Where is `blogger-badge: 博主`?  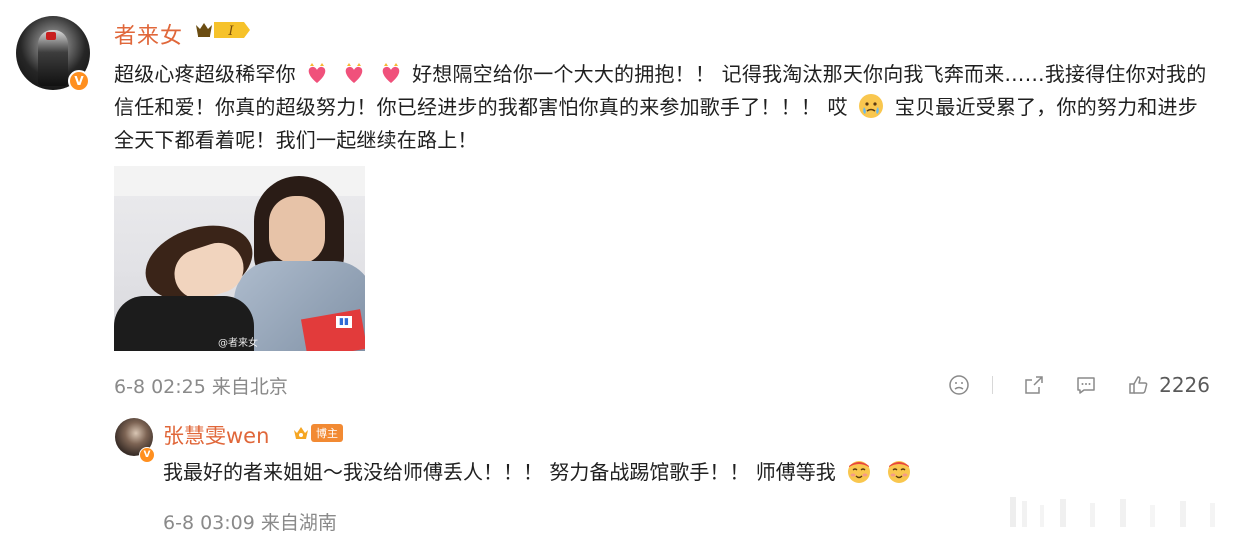
blogger-badge: 博主 is located at coordinates (317, 433).